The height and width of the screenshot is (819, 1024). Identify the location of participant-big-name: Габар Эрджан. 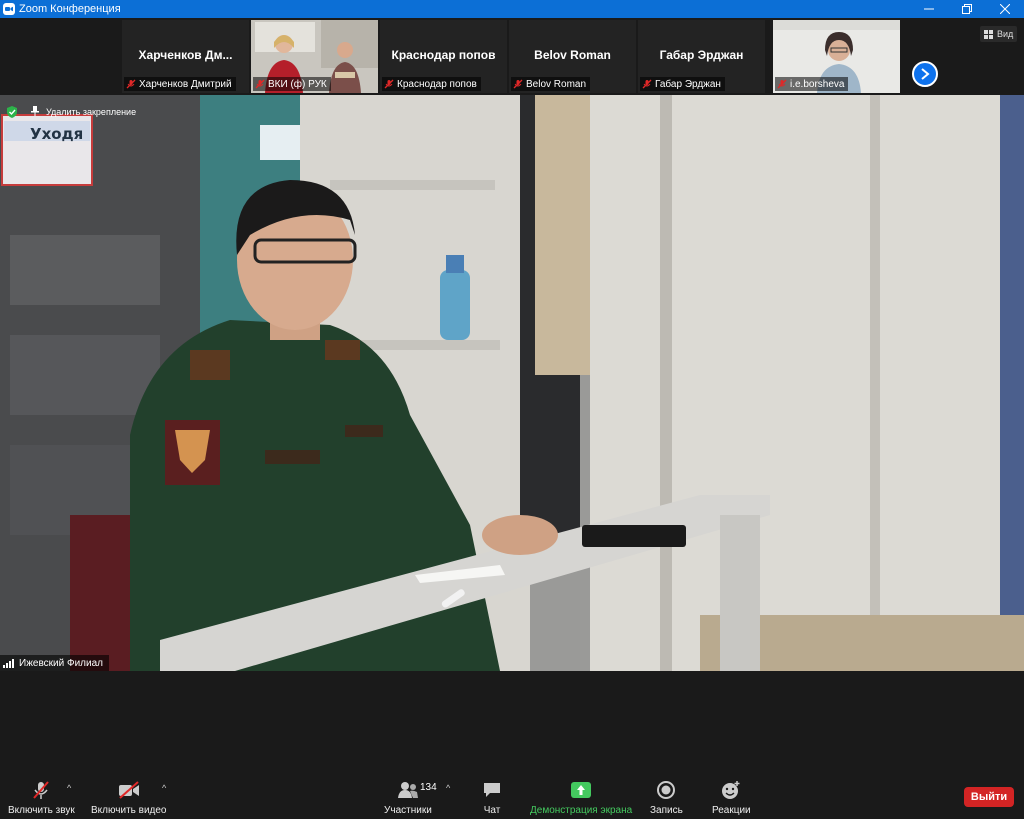
(701, 55).